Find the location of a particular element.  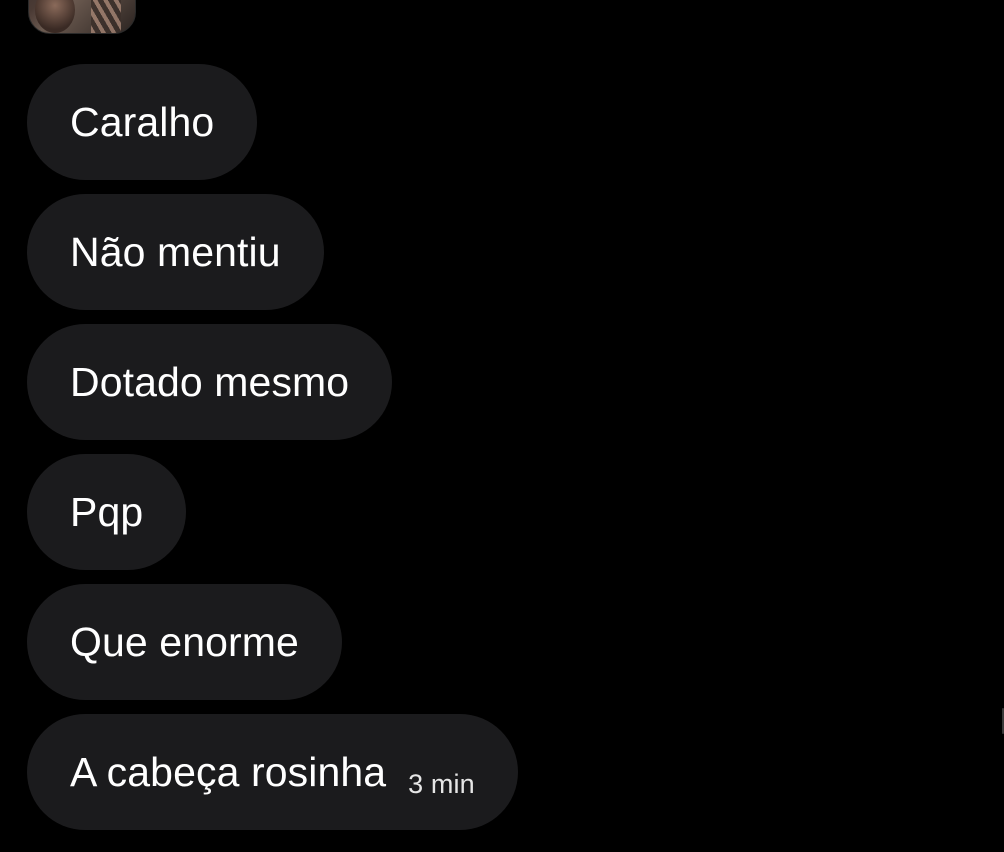

message-text: Não mentiu is located at coordinates (175, 251).